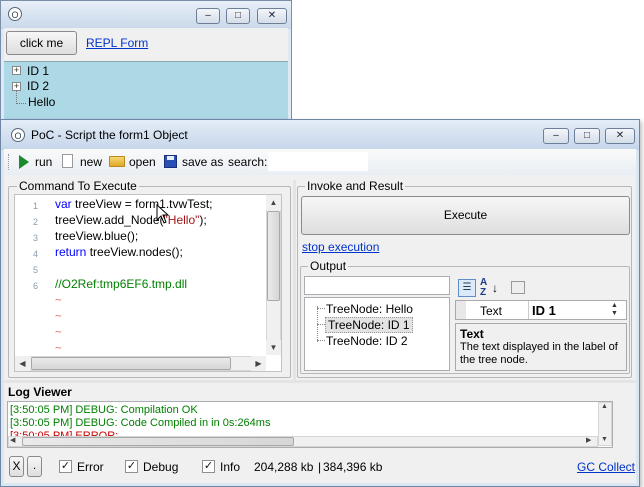 The height and width of the screenshot is (487, 644). I want to click on execute-button: Execute, so click(465, 215).